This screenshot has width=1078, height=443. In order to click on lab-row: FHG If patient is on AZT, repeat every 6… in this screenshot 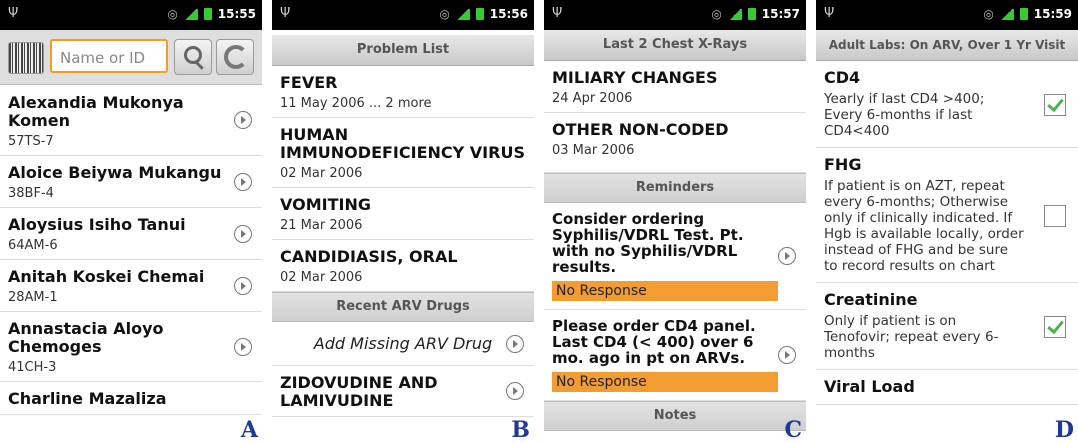, I will do `click(947, 215)`.